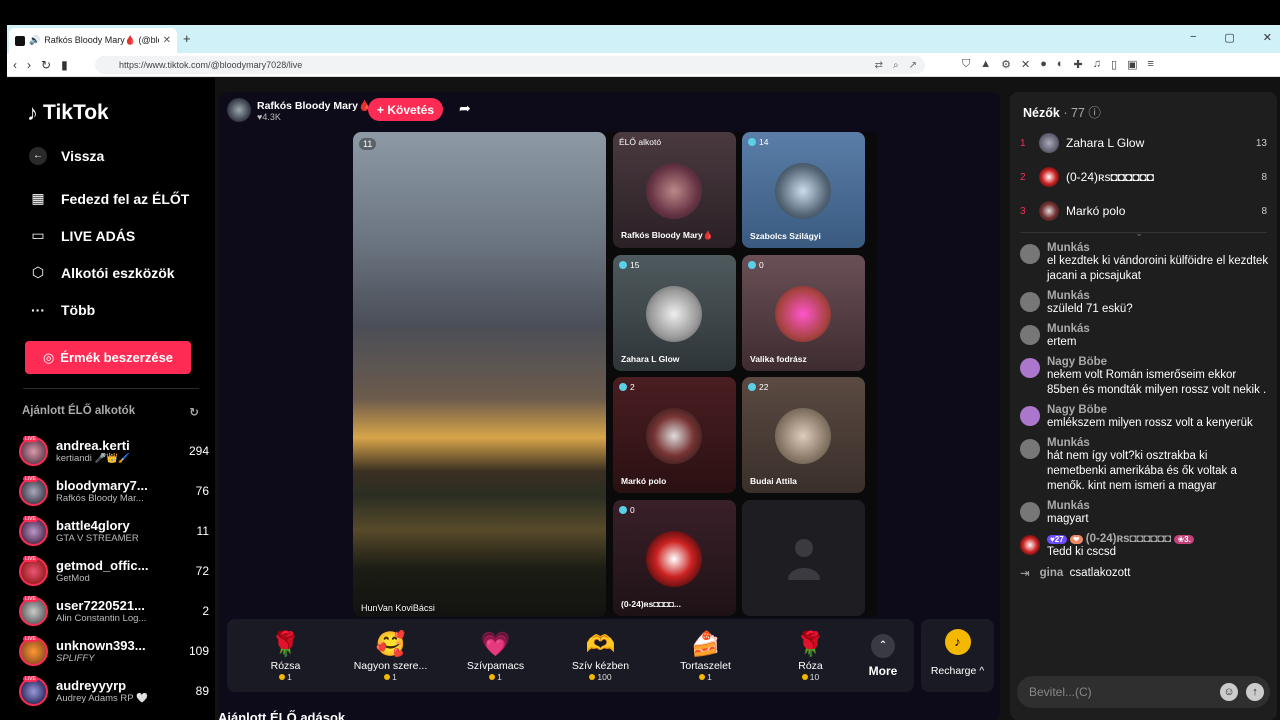 The height and width of the screenshot is (720, 1280). Describe the element at coordinates (390, 656) in the screenshot. I see `gift-item: 🥰 Nagyon szere... 1` at that location.